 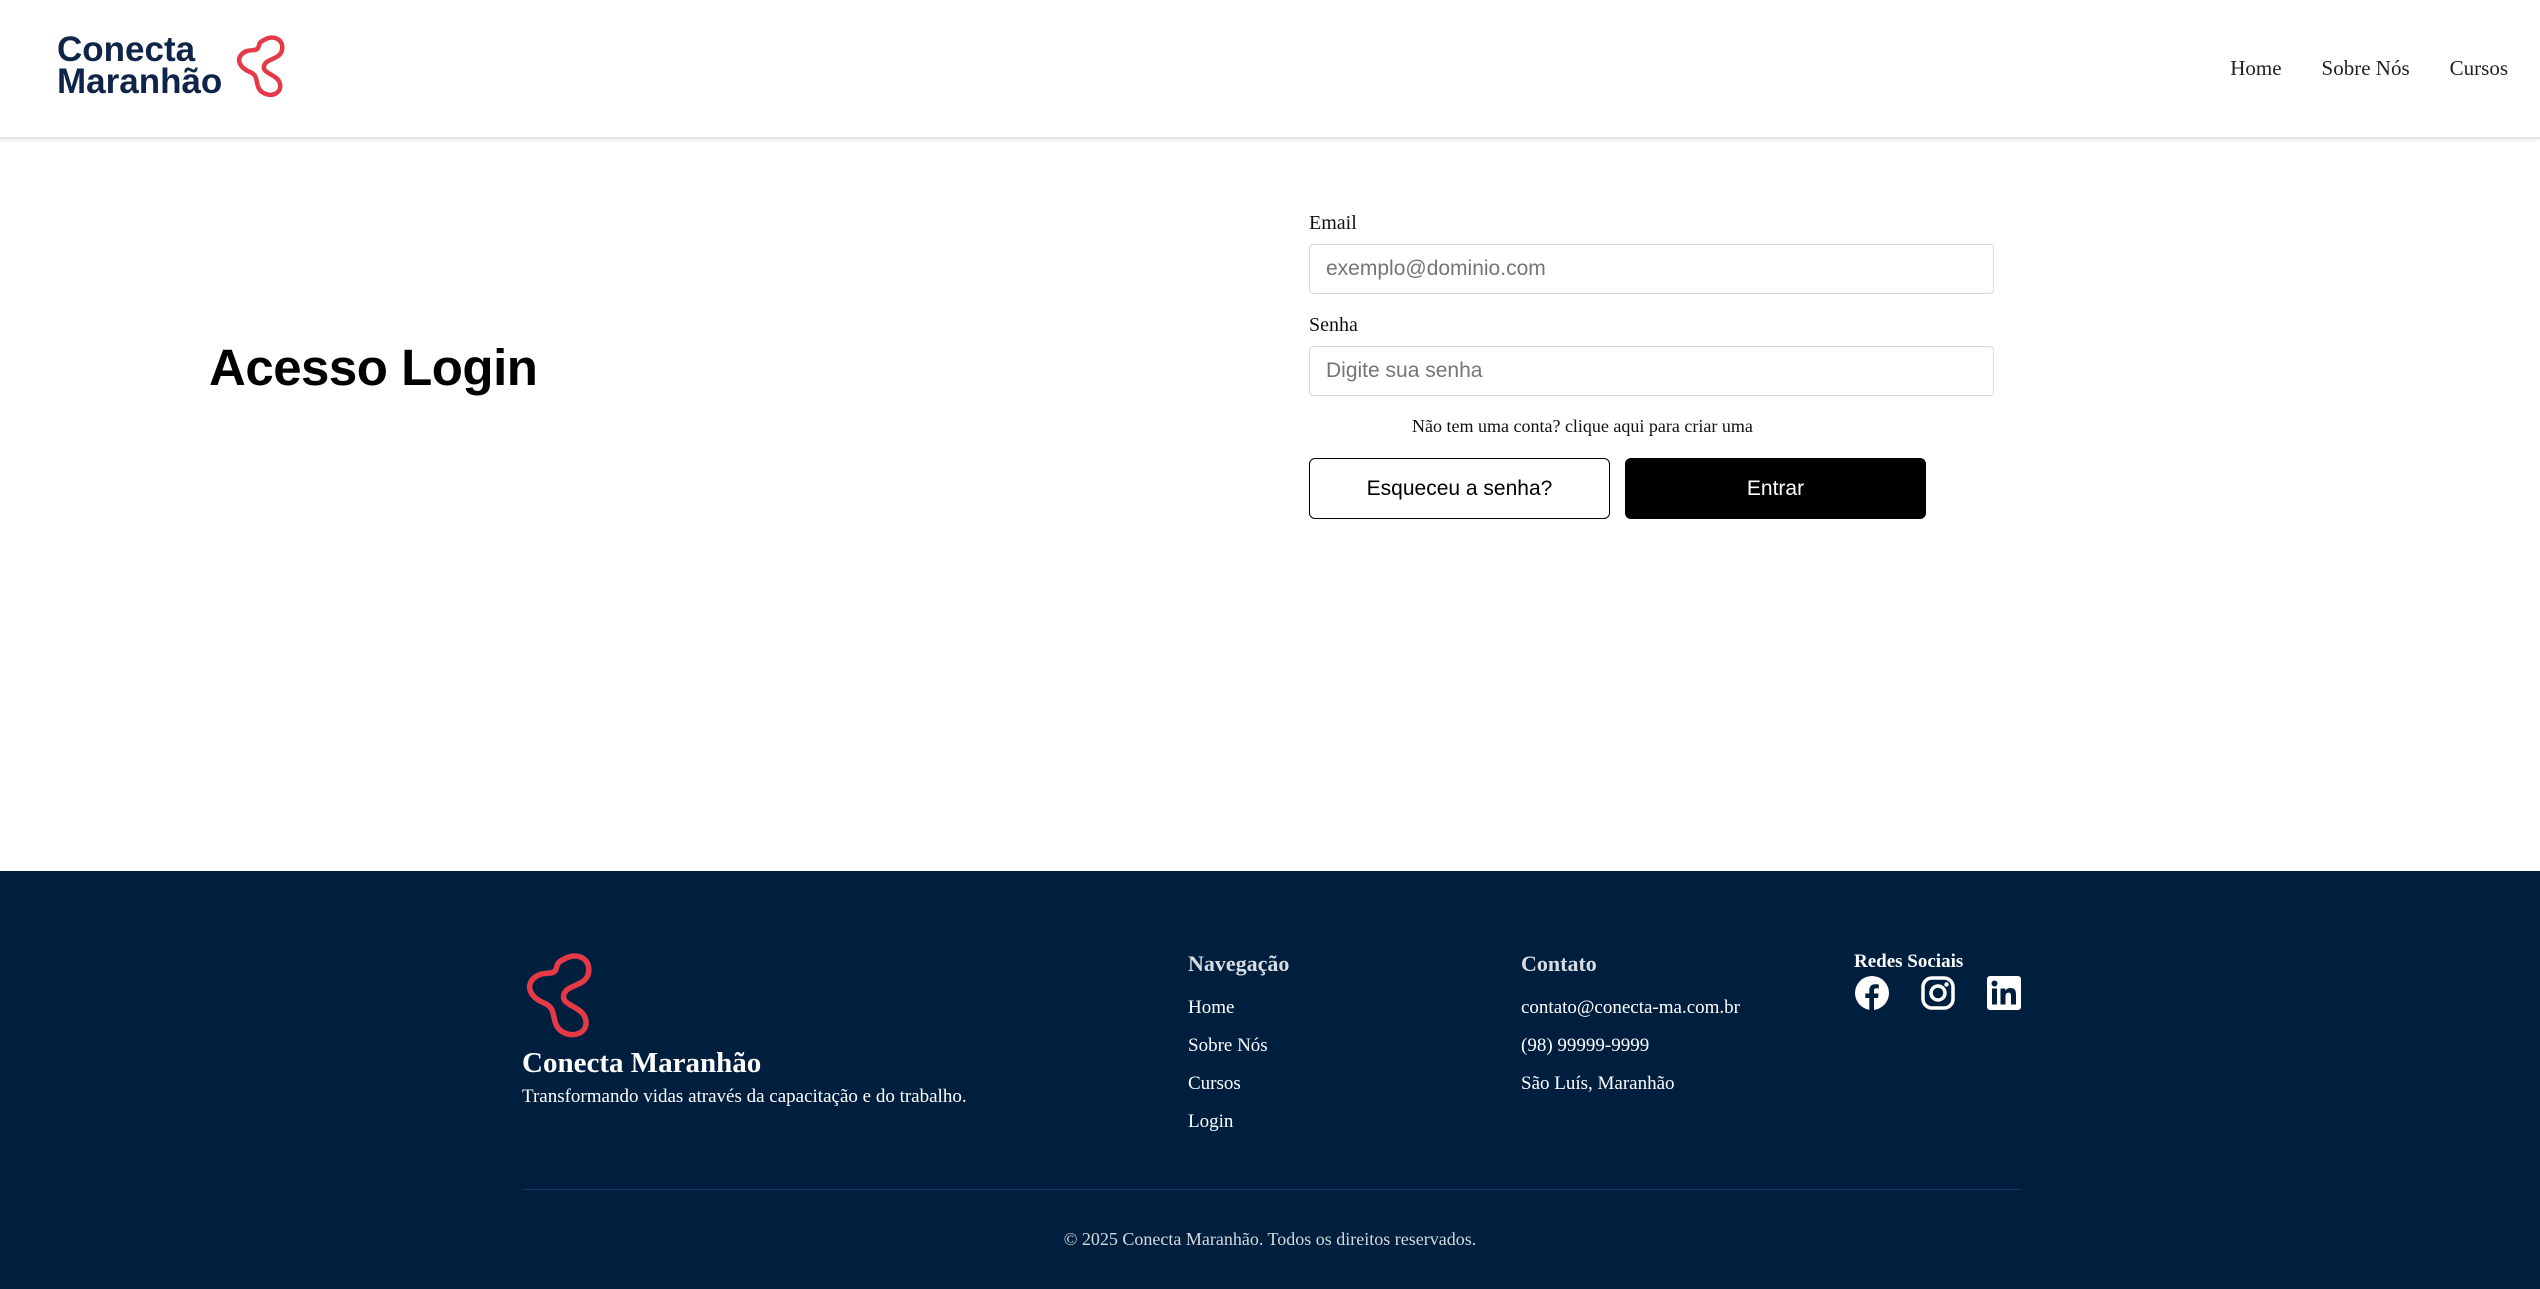 What do you see at coordinates (2255, 68) in the screenshot?
I see `nav-home: Home` at bounding box center [2255, 68].